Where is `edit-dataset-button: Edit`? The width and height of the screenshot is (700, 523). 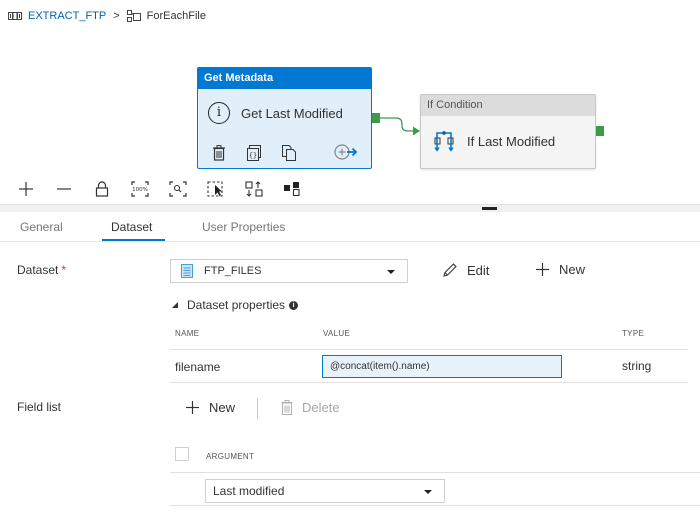 edit-dataset-button: Edit is located at coordinates (465, 270).